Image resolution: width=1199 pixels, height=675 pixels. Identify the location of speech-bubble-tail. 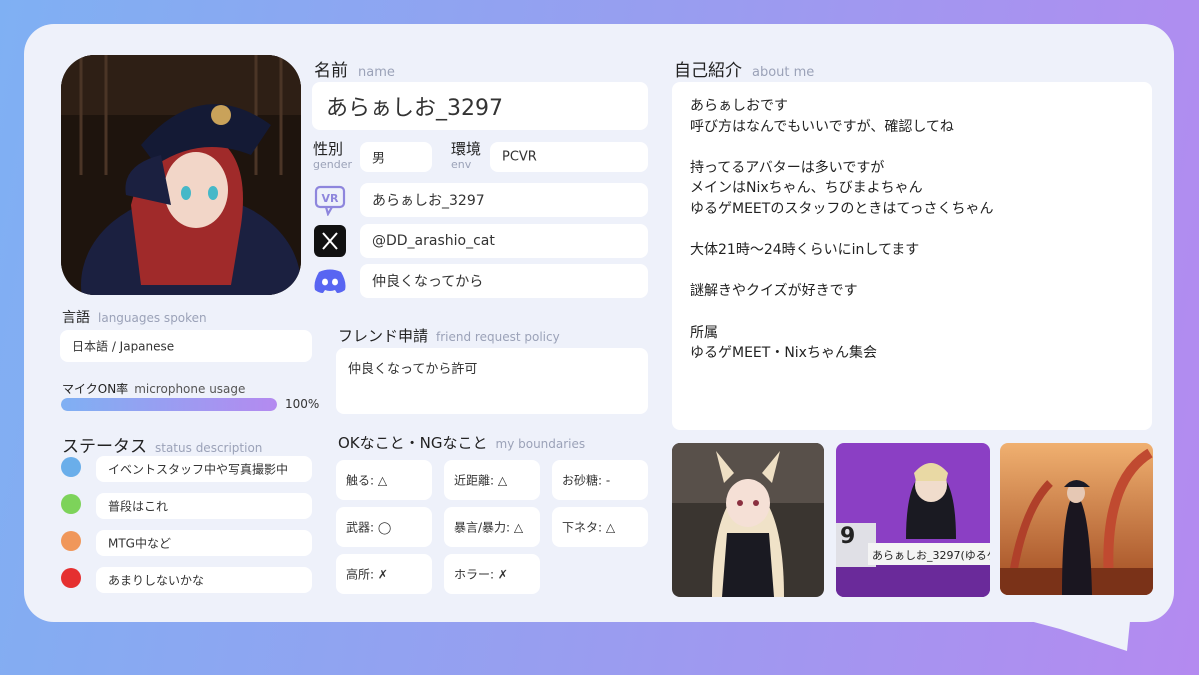
(1080, 636).